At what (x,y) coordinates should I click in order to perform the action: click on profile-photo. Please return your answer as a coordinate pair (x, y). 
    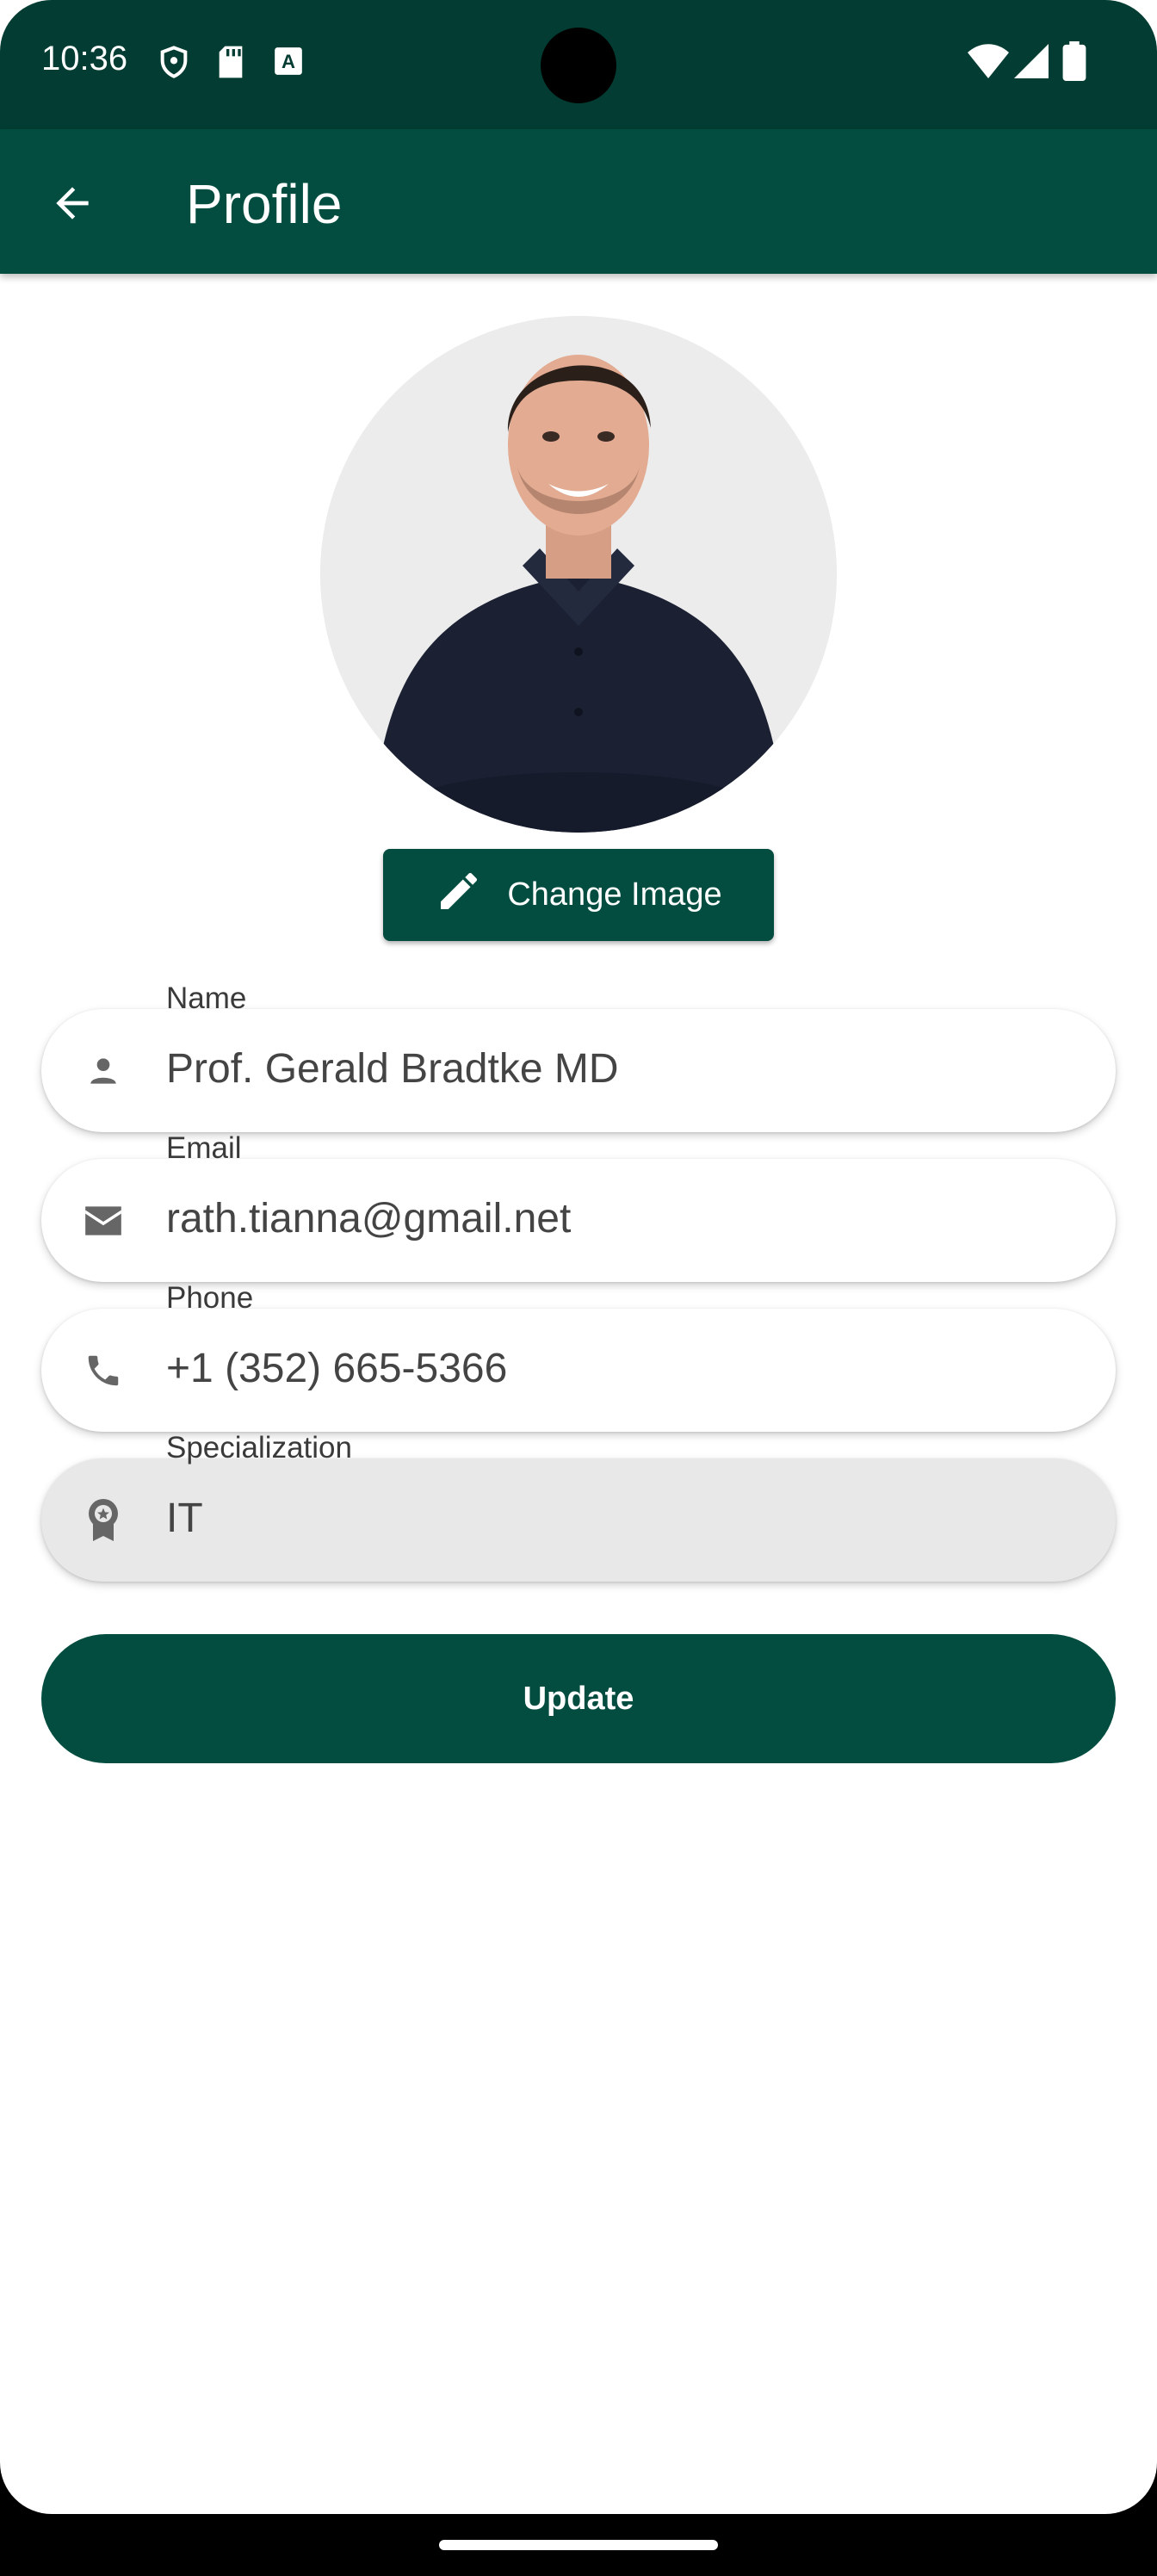
    Looking at the image, I should click on (579, 574).